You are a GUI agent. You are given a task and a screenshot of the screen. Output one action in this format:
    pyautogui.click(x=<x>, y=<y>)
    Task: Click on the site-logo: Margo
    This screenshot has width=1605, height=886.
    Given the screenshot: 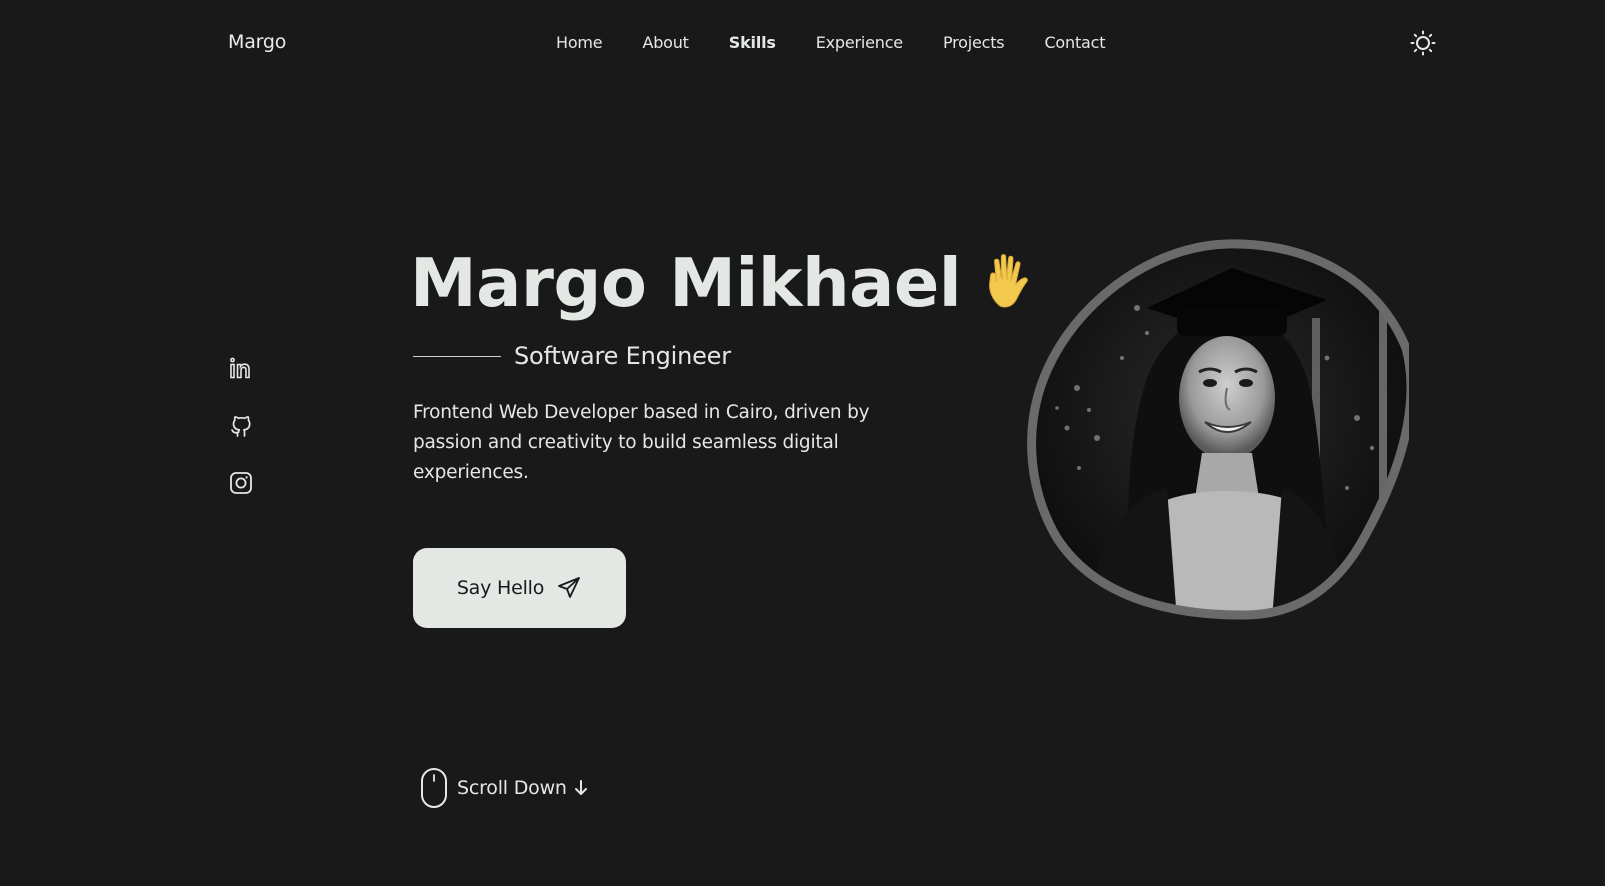 What is the action you would take?
    pyautogui.click(x=257, y=42)
    